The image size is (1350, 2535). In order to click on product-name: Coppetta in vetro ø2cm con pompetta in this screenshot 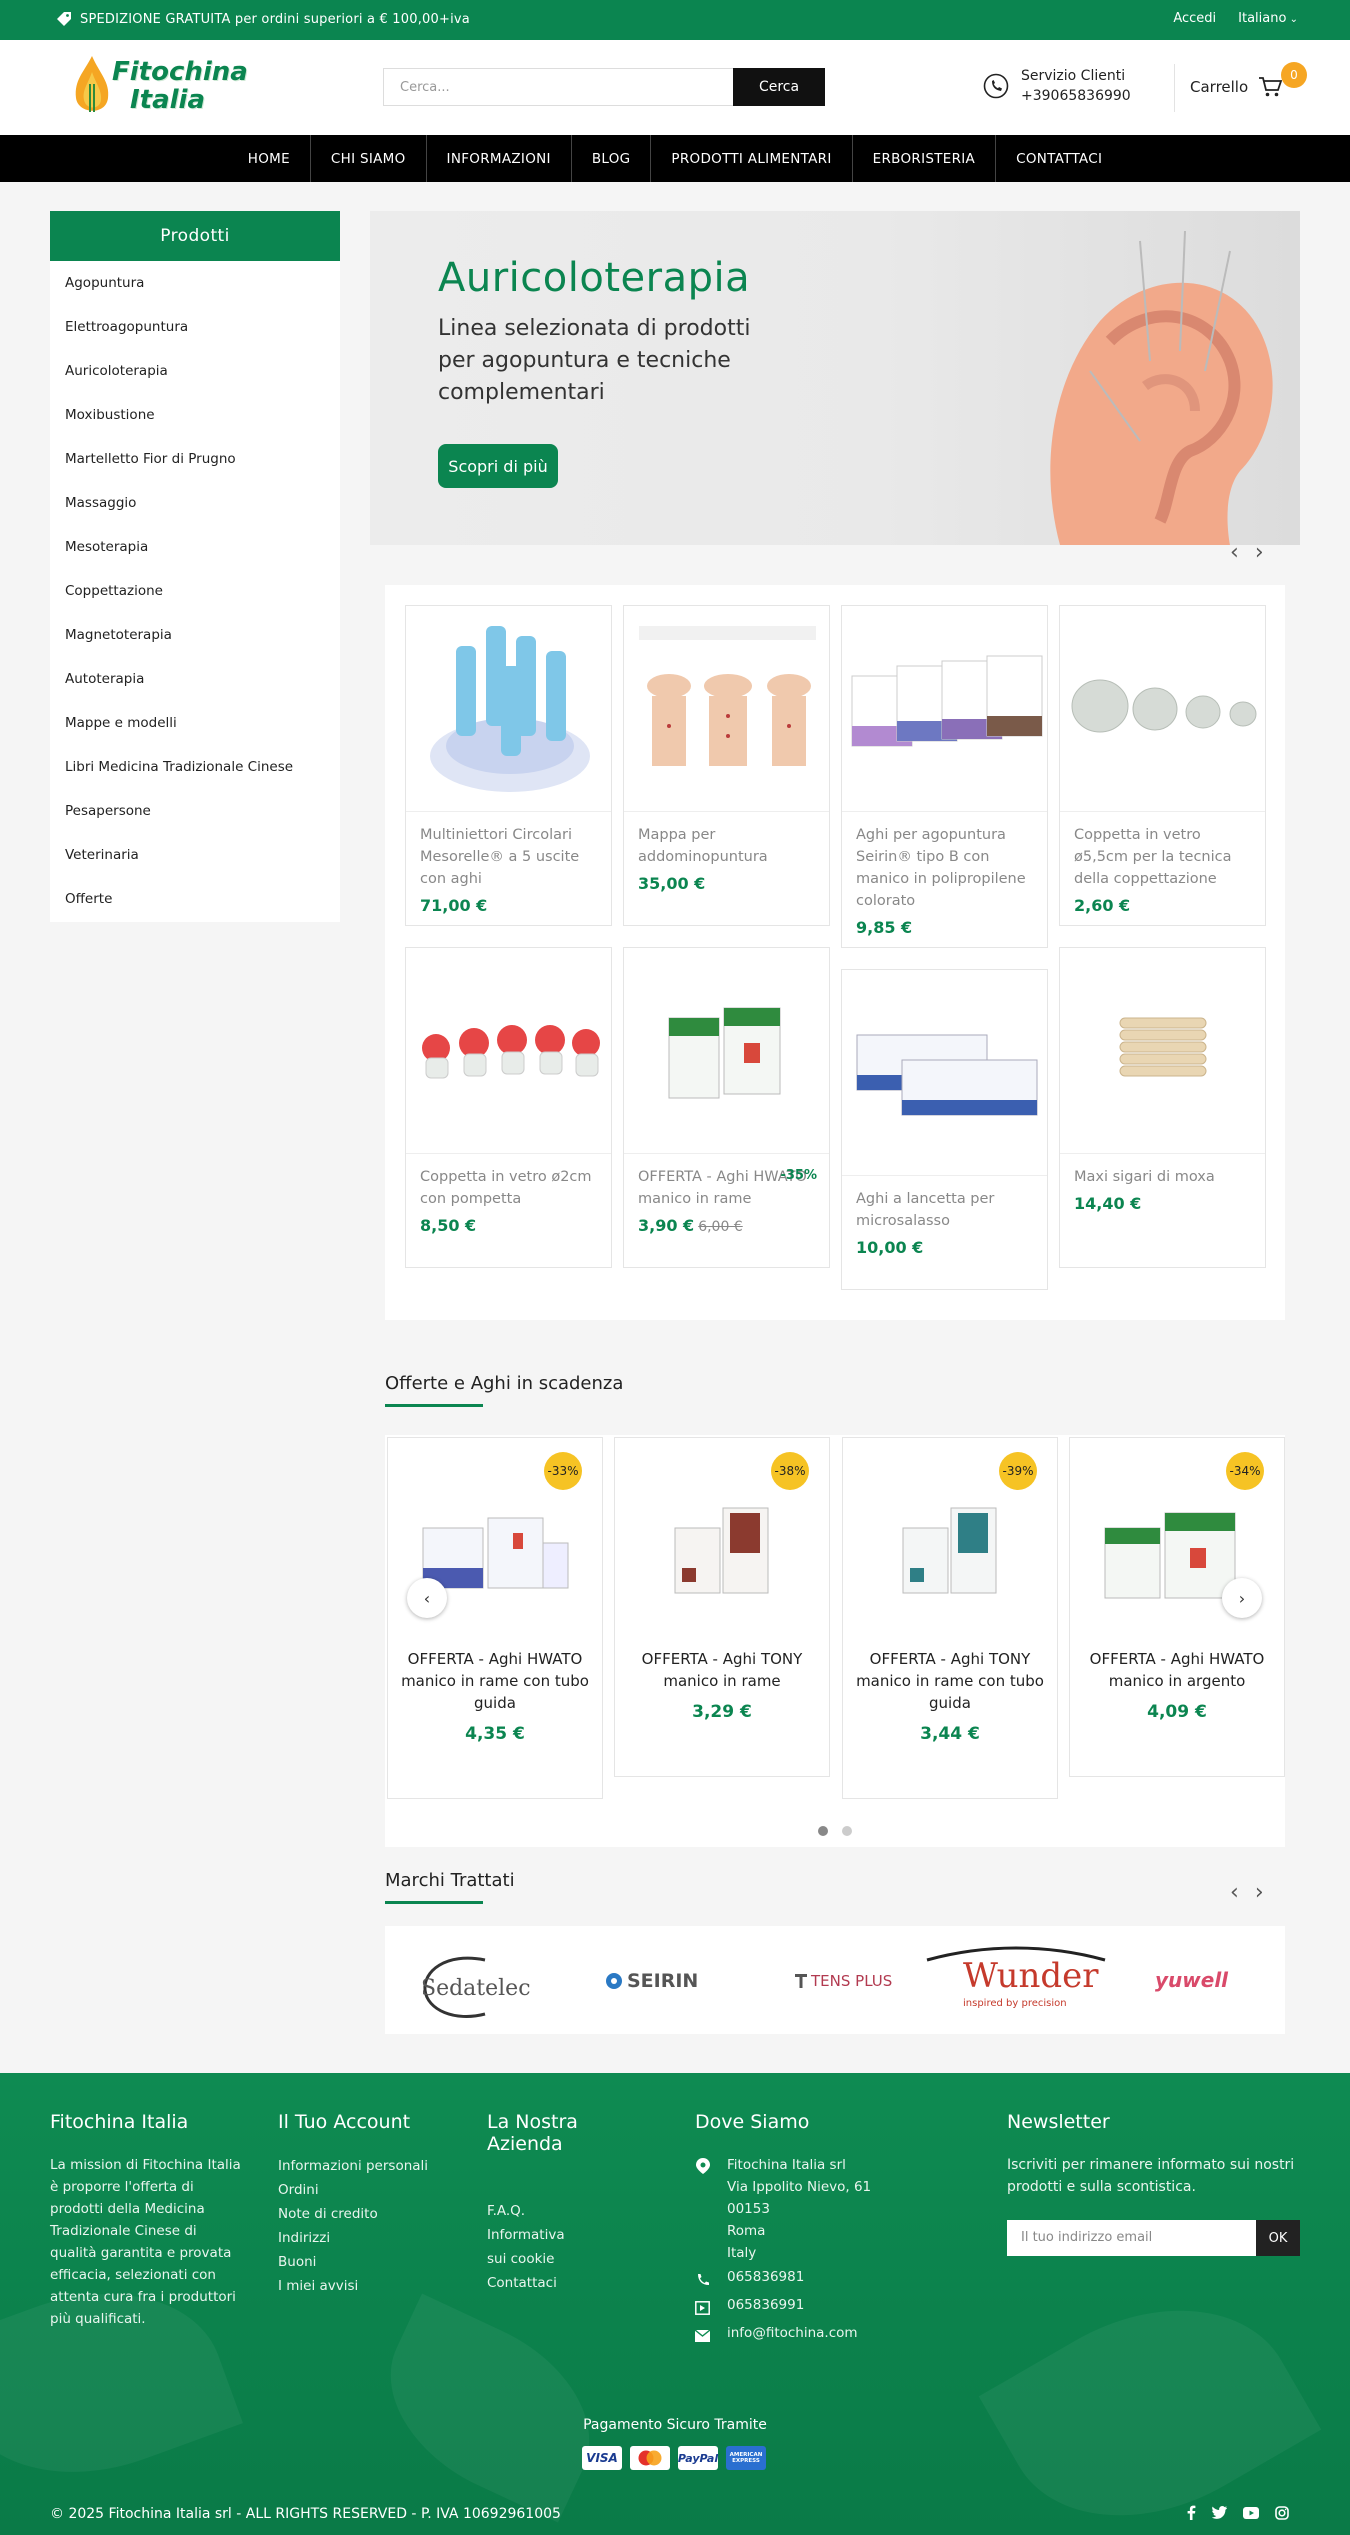, I will do `click(508, 1182)`.